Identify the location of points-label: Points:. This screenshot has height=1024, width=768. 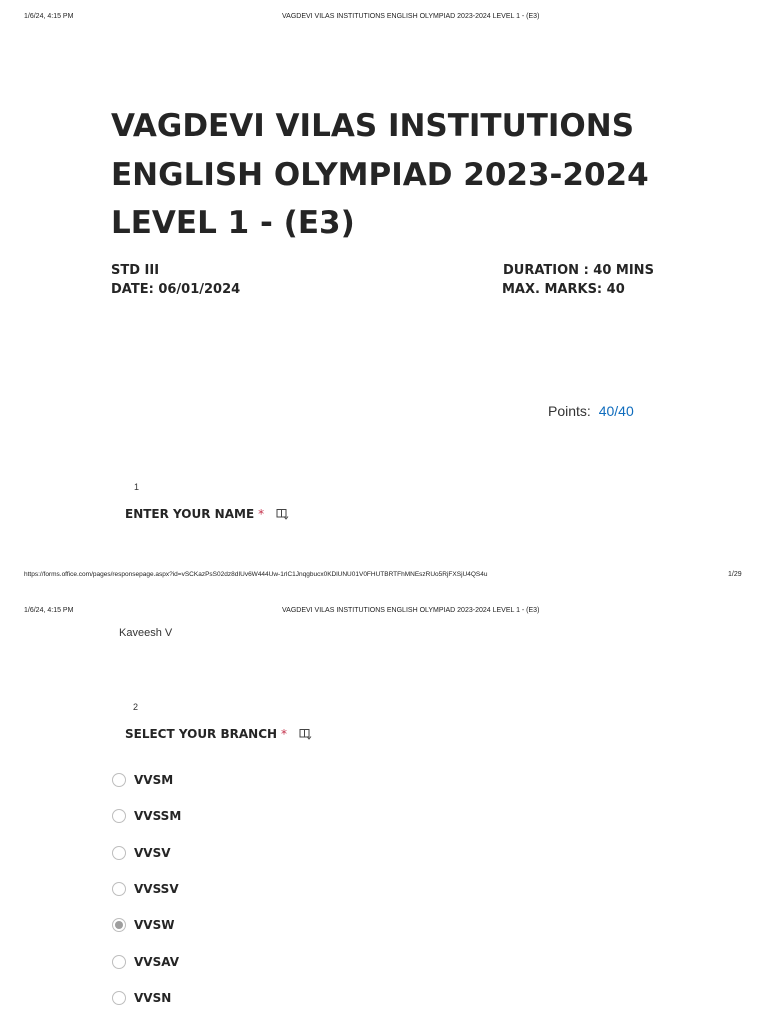
(569, 411).